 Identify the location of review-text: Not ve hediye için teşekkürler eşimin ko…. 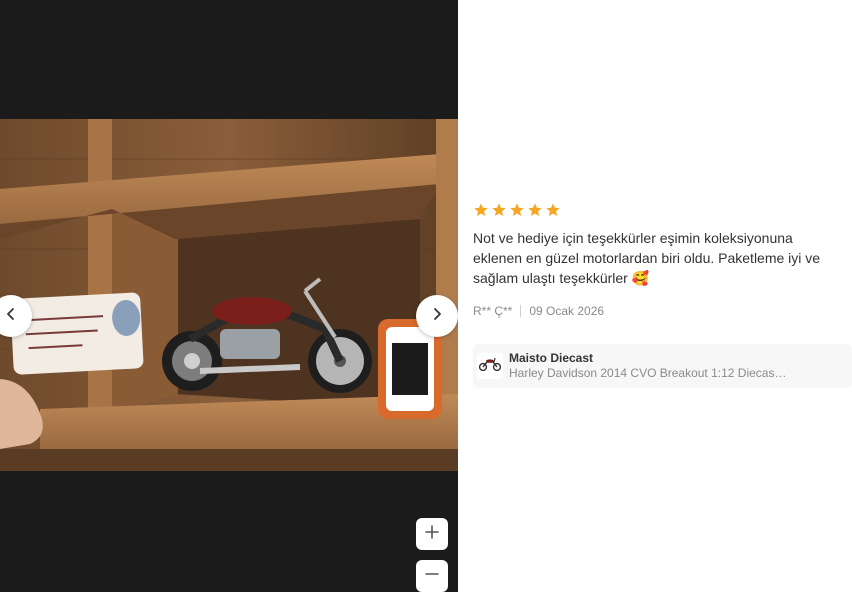
(647, 258).